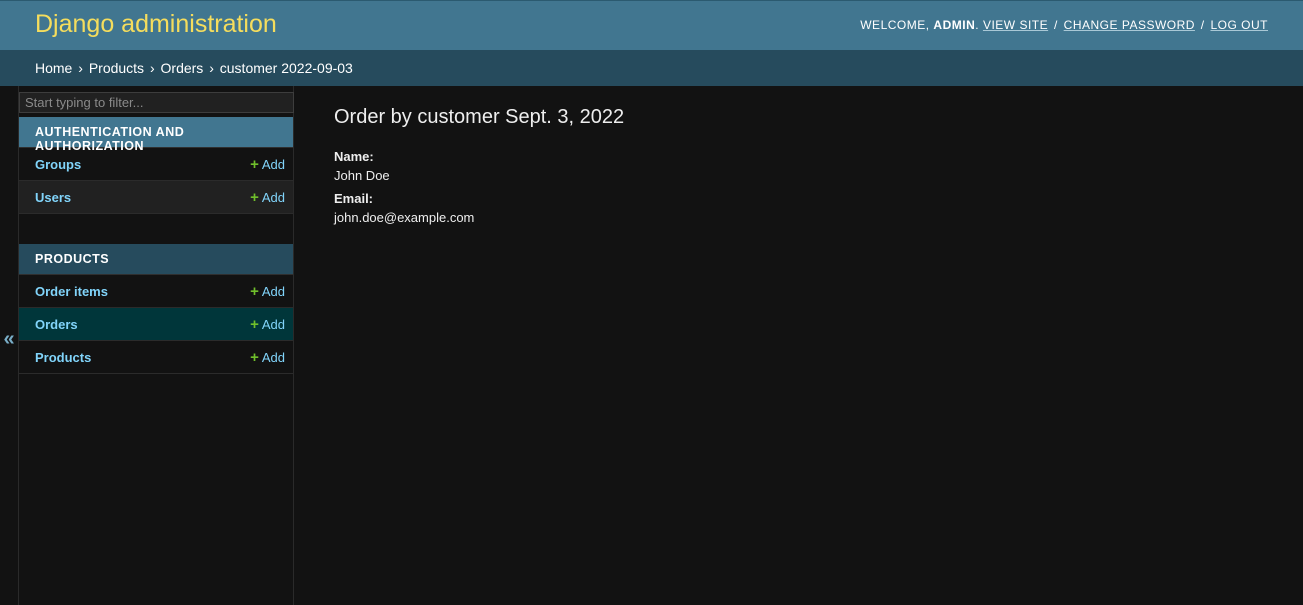  I want to click on breadcrumb-orders: Orders, so click(182, 68).